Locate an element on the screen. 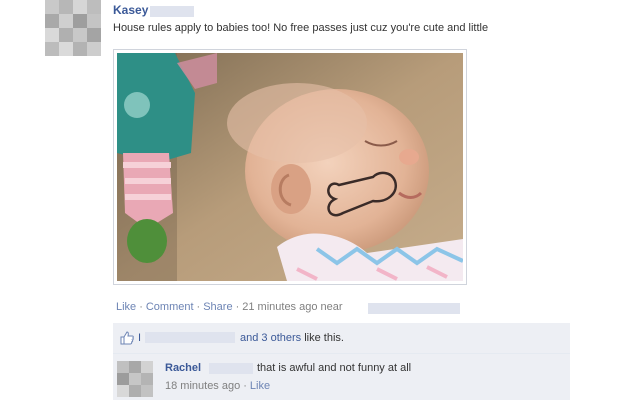  likes-summary: I is located at coordinates (139, 338).